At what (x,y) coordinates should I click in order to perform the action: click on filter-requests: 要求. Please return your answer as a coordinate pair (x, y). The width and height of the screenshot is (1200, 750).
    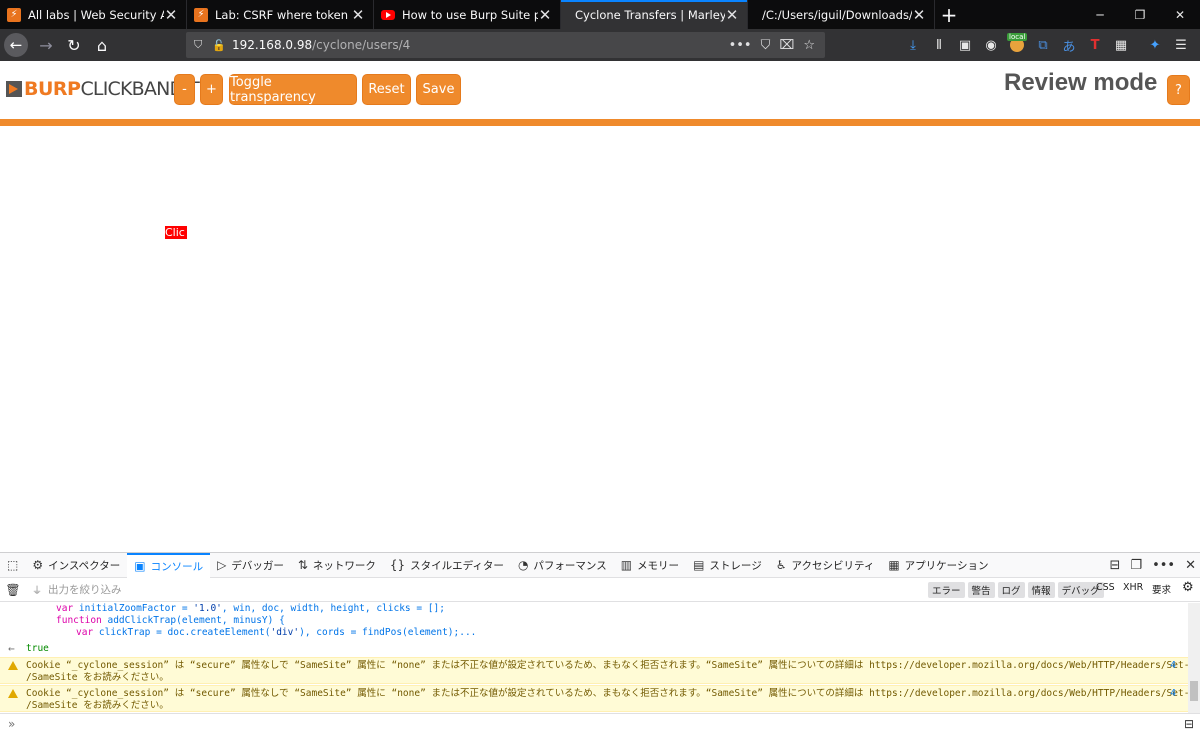
    Looking at the image, I should click on (1161, 589).